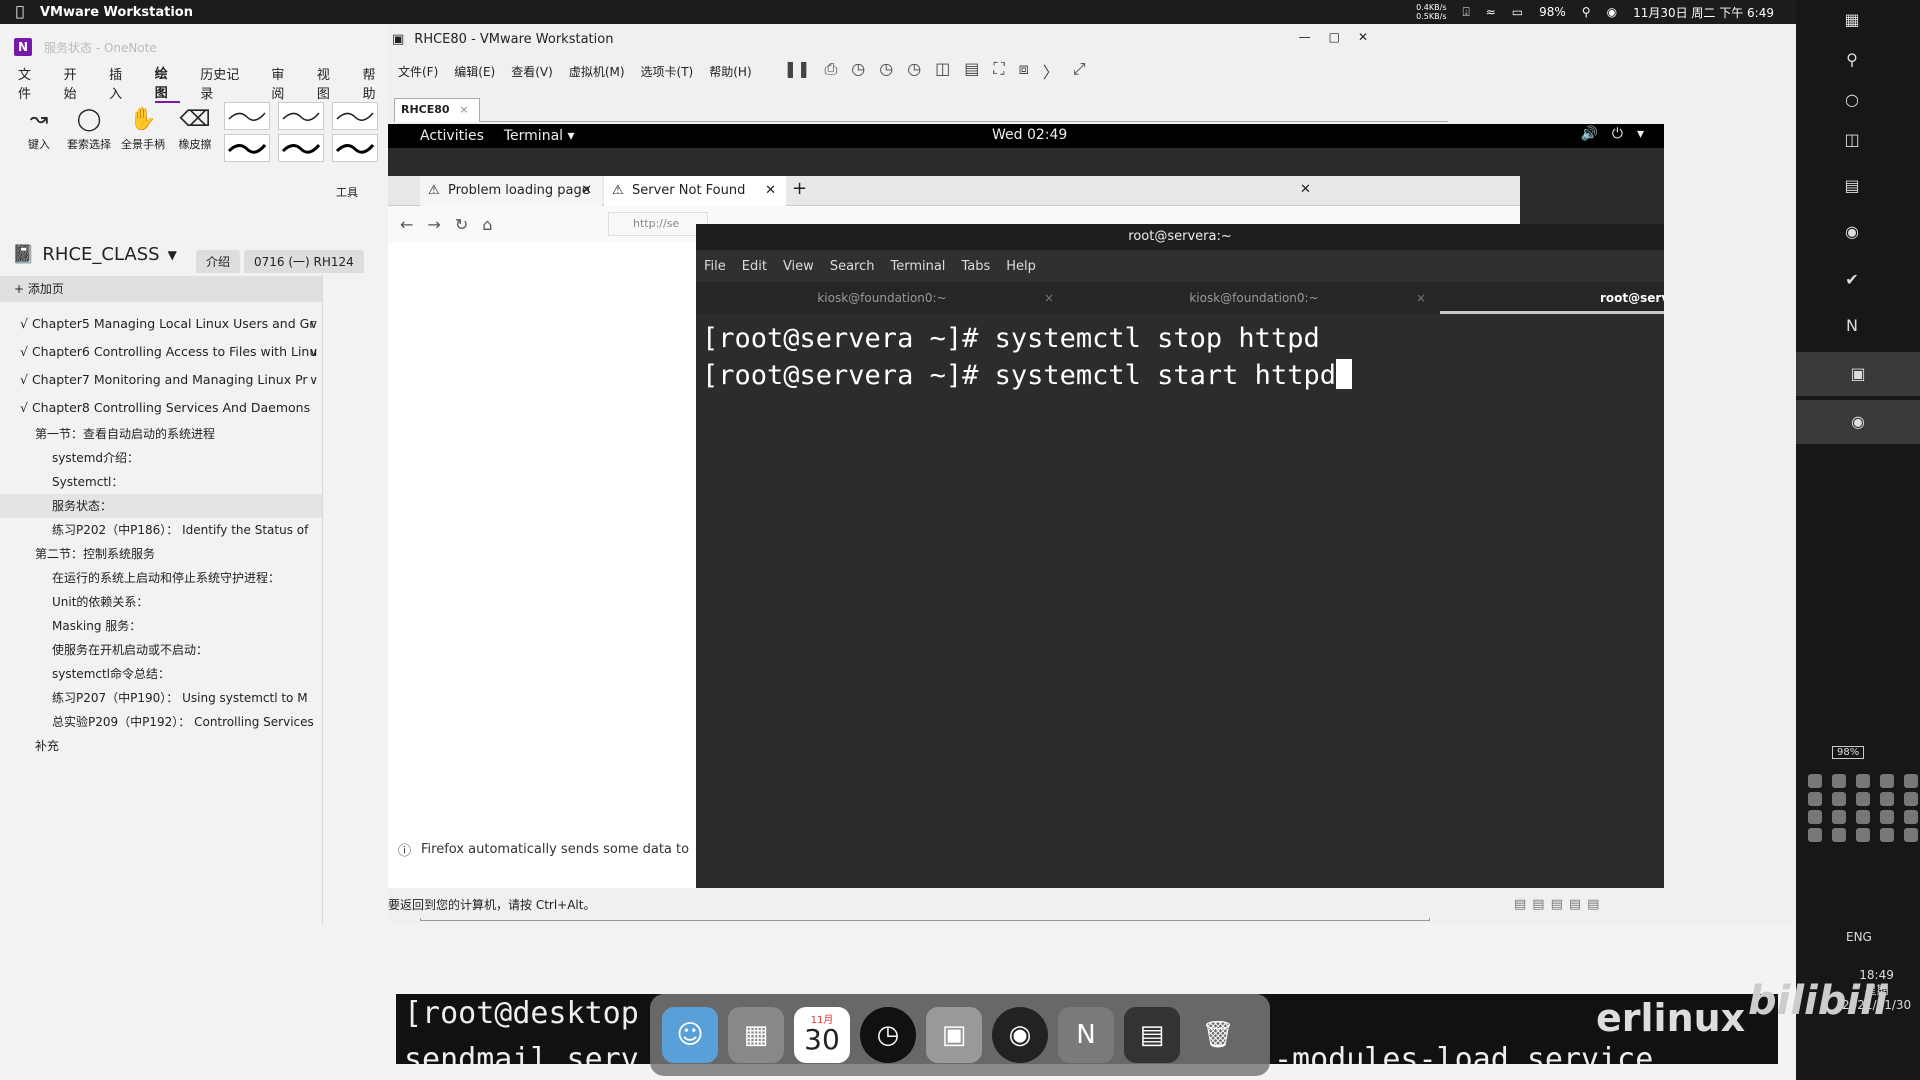 Image resolution: width=1920 pixels, height=1080 pixels. What do you see at coordinates (690, 1035) in the screenshot?
I see `finder-icon: ☺` at bounding box center [690, 1035].